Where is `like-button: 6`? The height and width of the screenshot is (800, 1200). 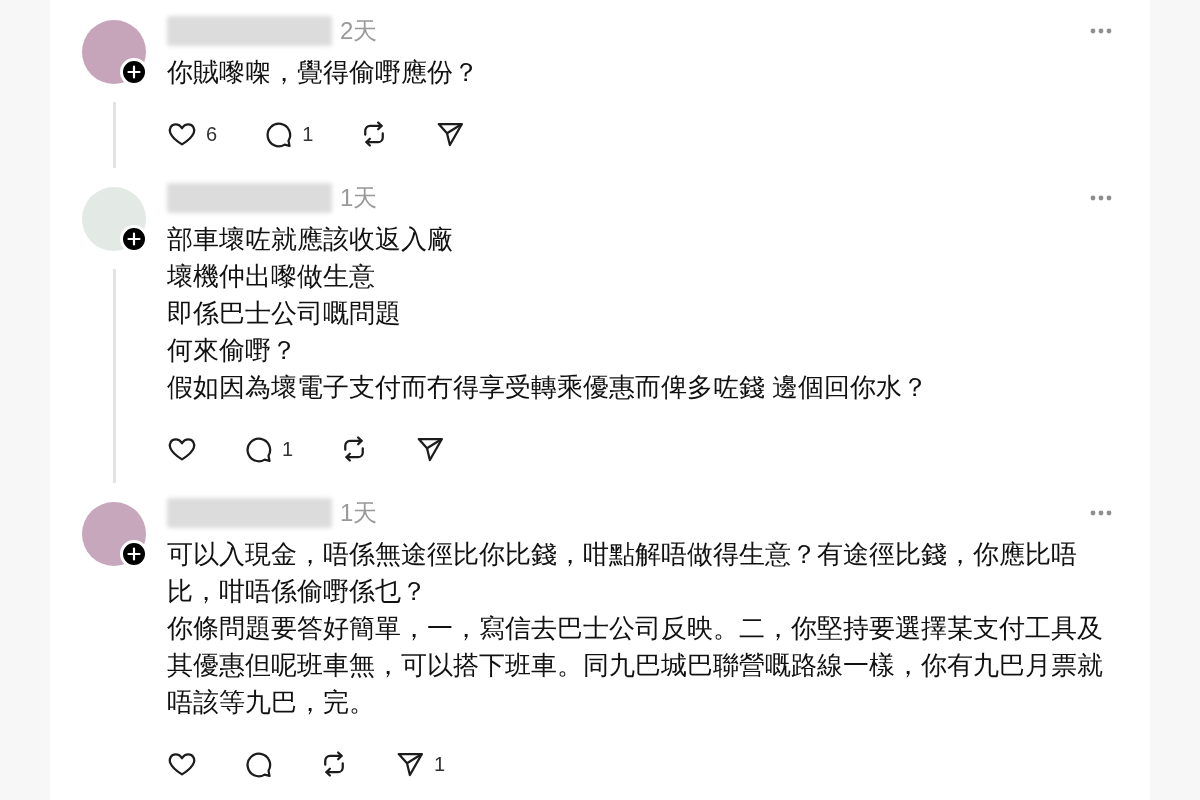
like-button: 6 is located at coordinates (192, 134).